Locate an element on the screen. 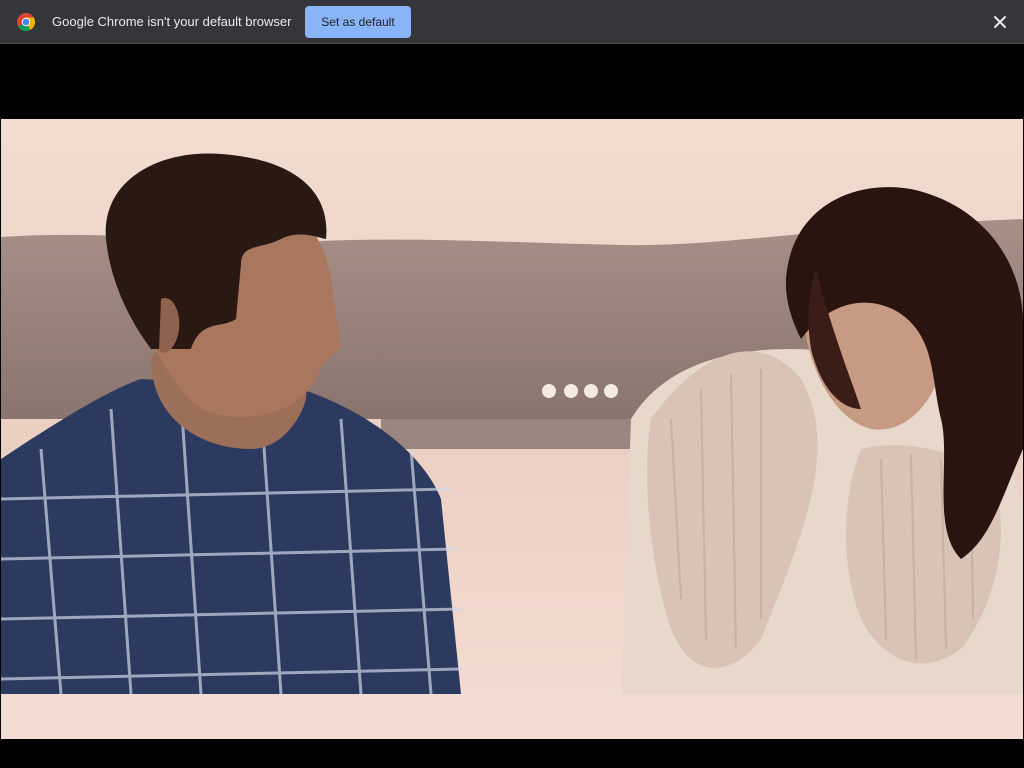 The image size is (1024, 768). bridge is located at coordinates (511, 434).